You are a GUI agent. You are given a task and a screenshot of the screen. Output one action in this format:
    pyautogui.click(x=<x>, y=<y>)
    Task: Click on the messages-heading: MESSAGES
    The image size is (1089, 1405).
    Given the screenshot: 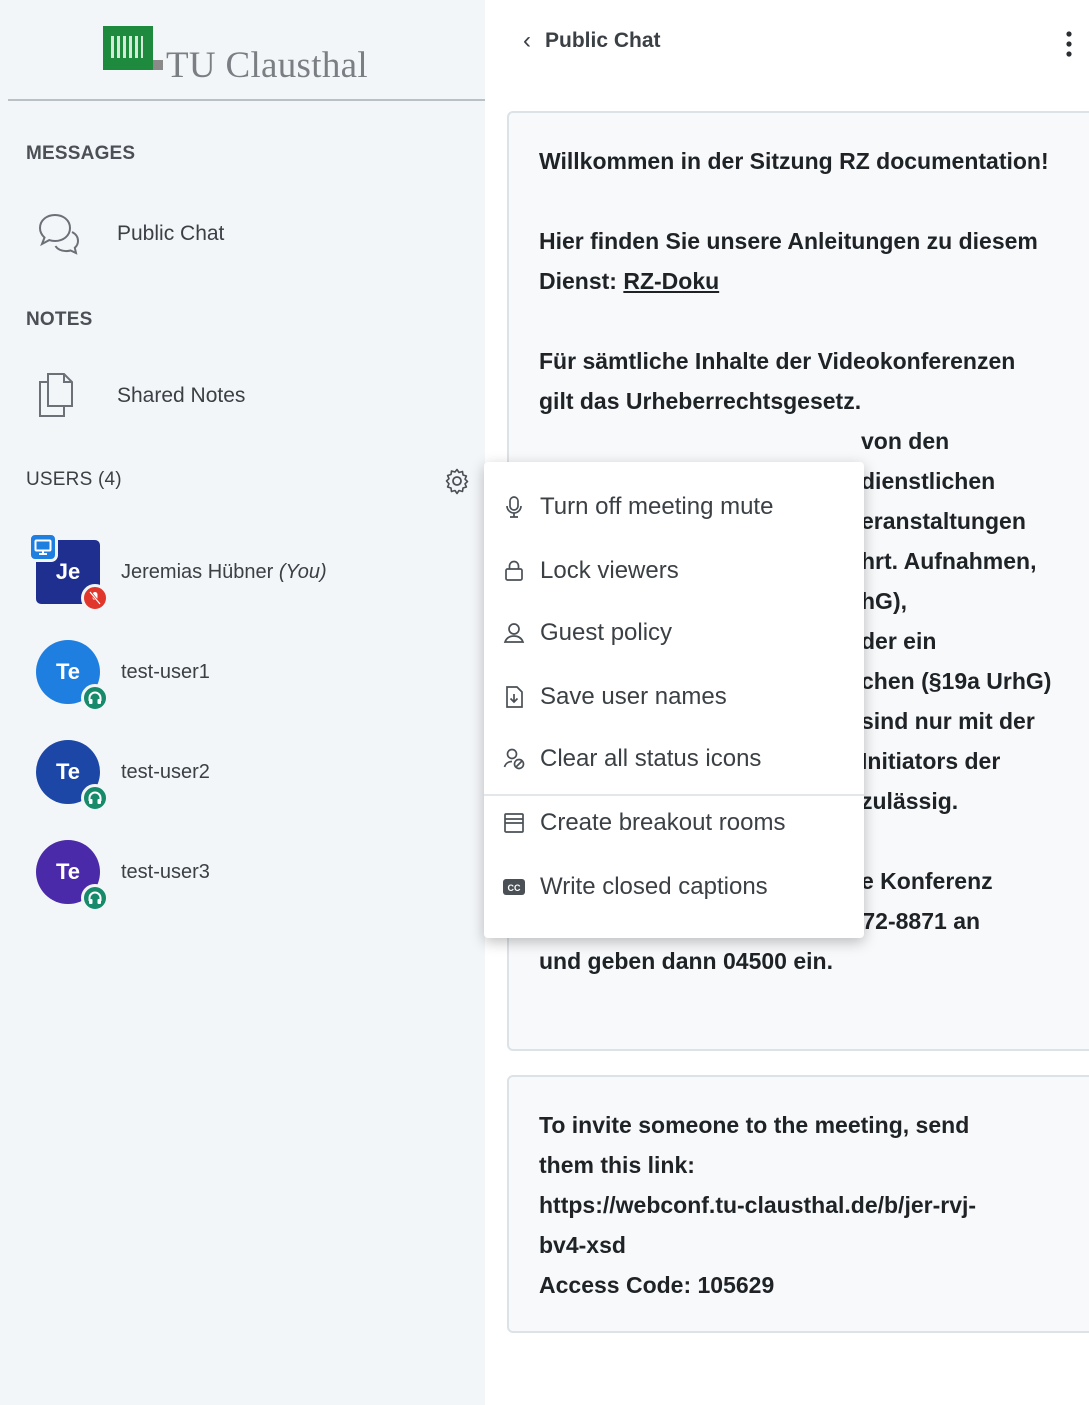 What is the action you would take?
    pyautogui.click(x=81, y=153)
    